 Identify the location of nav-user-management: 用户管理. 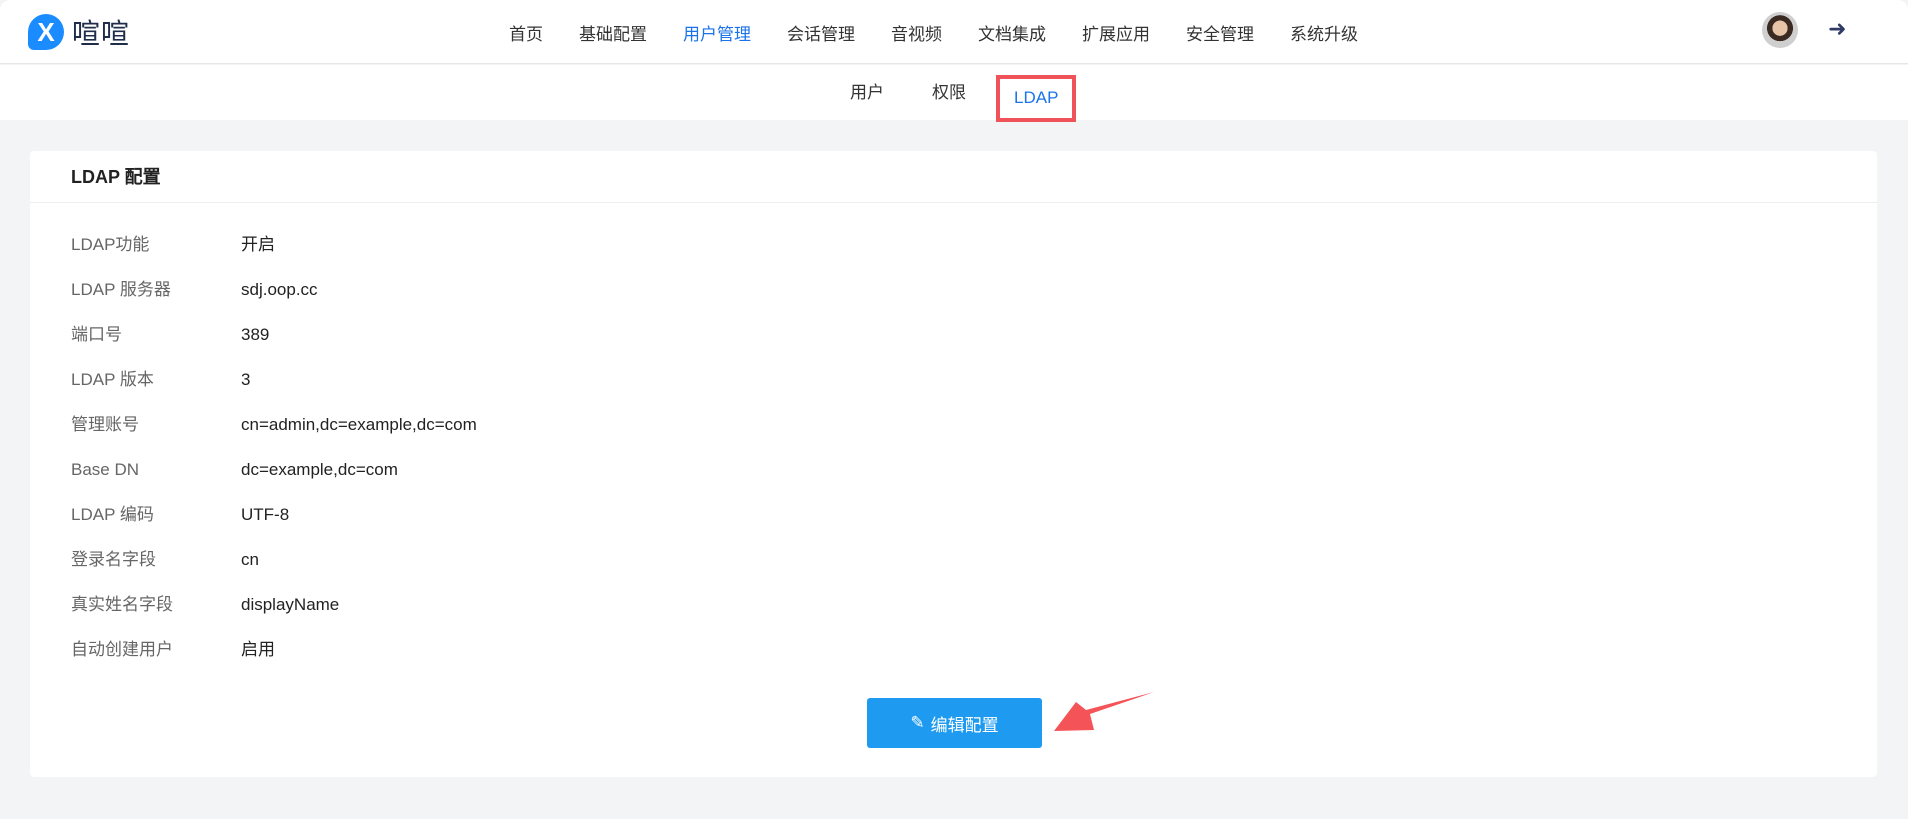
(717, 32).